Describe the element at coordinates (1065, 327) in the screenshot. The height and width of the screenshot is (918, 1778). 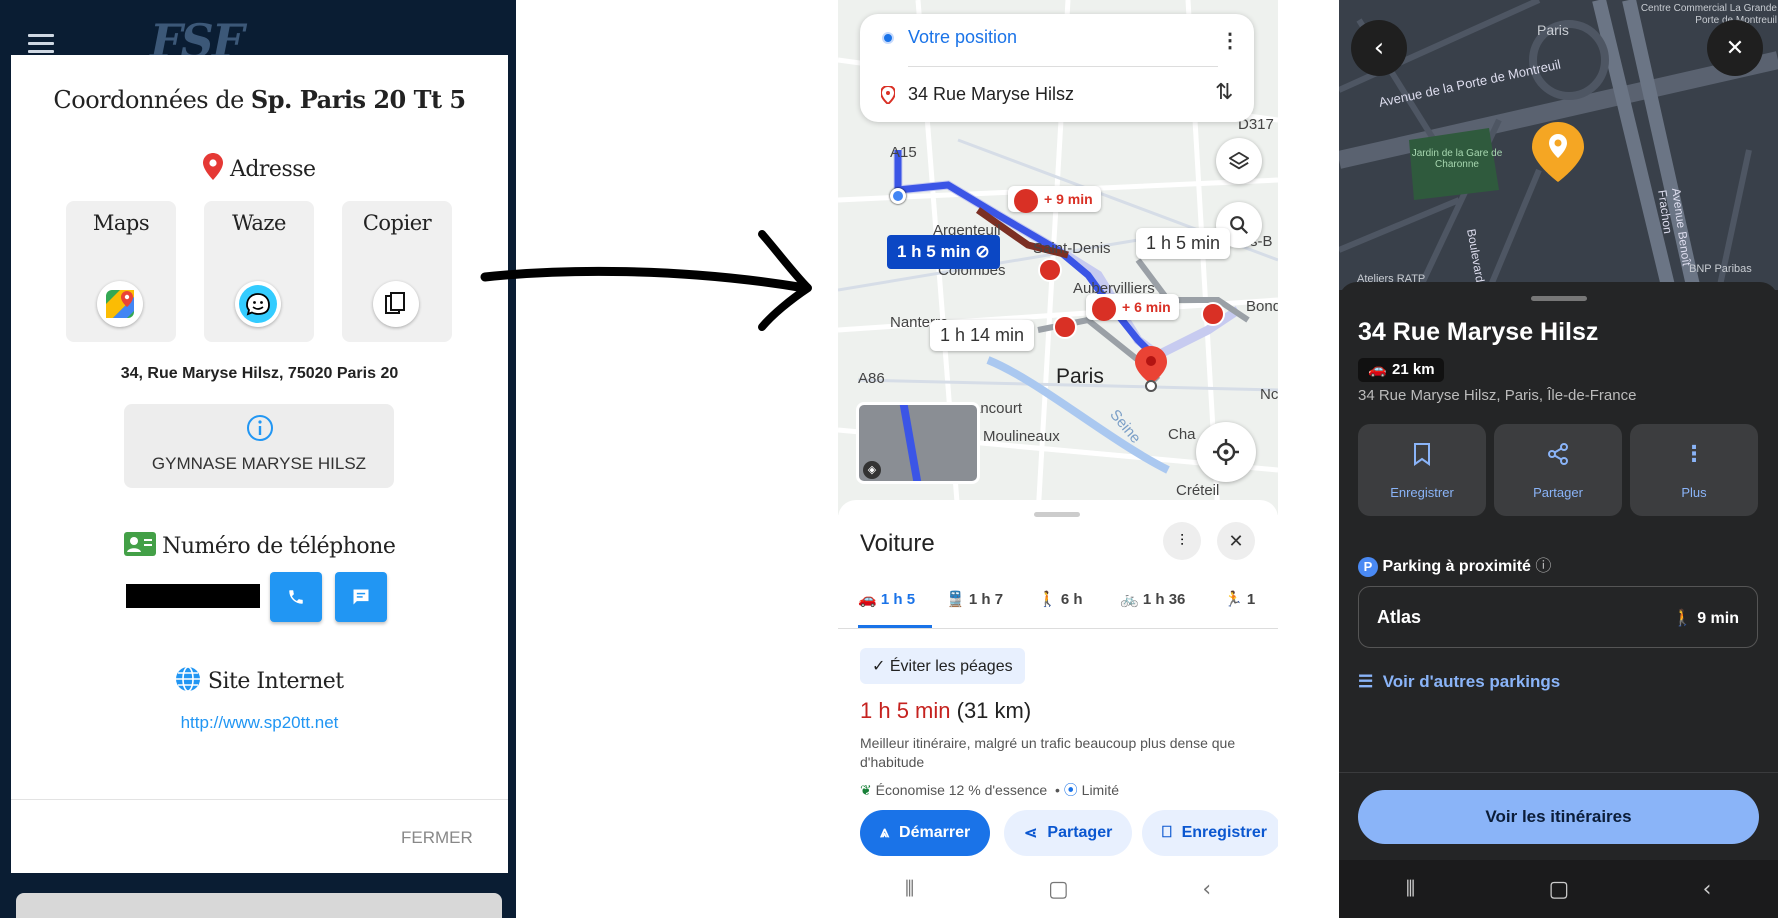
I see `incident-icon` at that location.